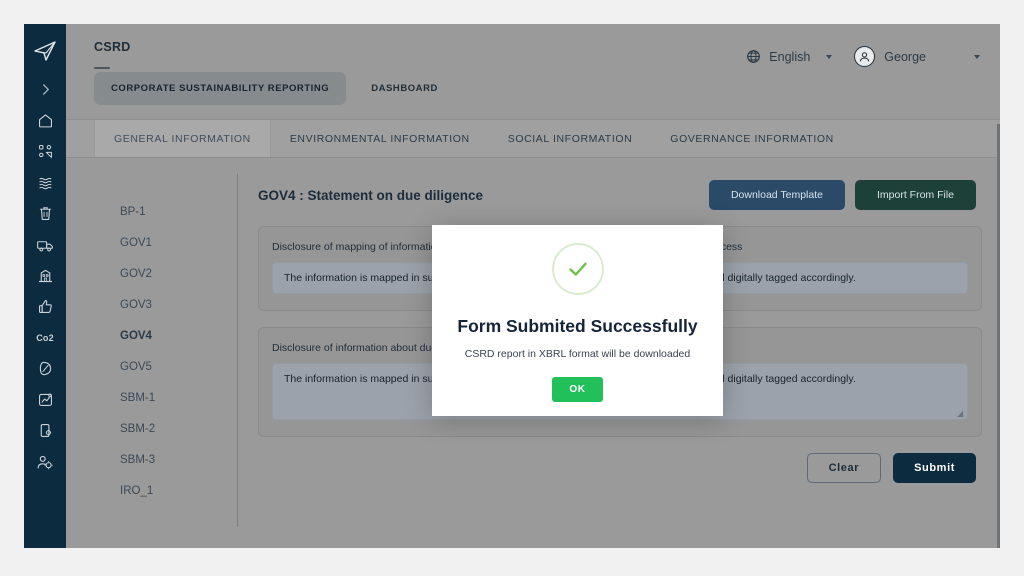  I want to click on page-title: CSRD, so click(112, 47).